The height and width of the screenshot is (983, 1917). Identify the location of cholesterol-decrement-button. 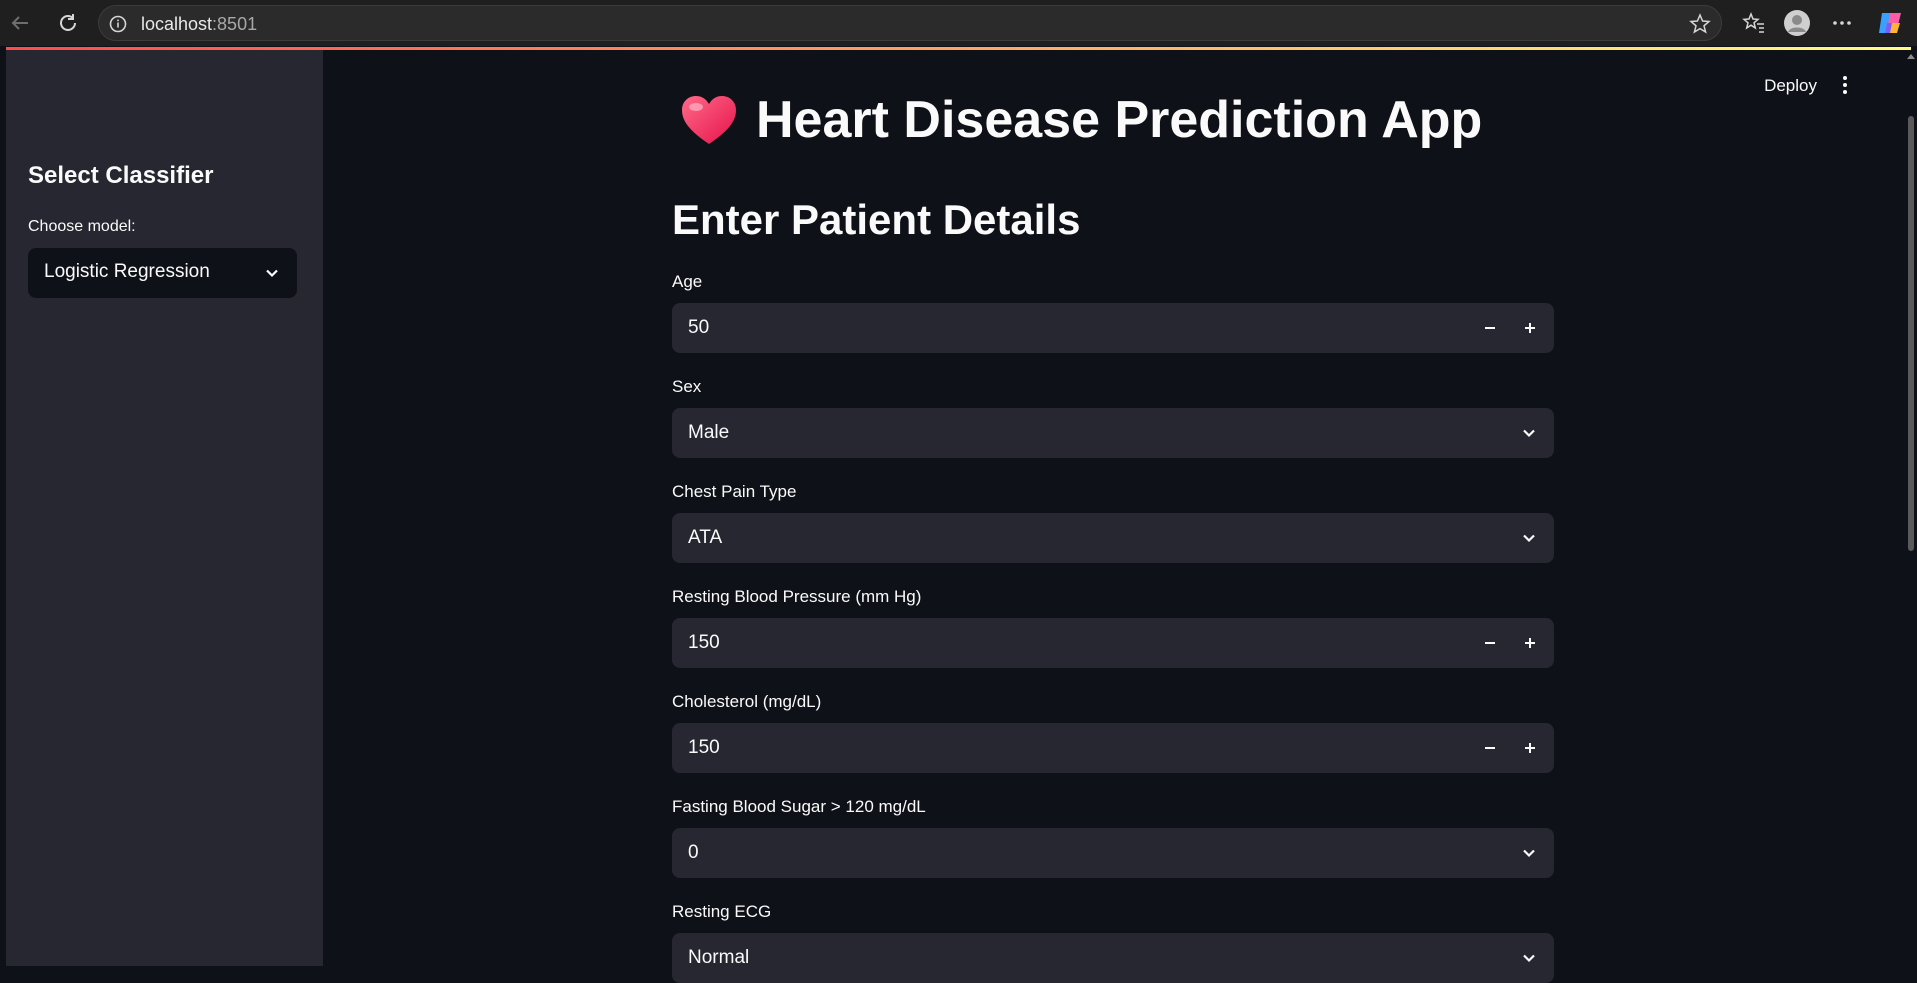
(1490, 748).